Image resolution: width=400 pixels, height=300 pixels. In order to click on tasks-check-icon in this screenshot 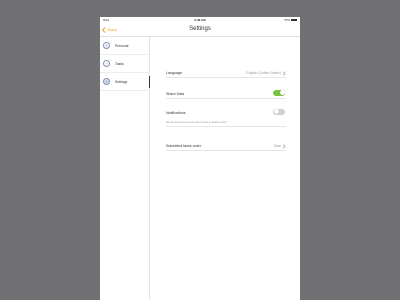, I will do `click(106, 63)`.